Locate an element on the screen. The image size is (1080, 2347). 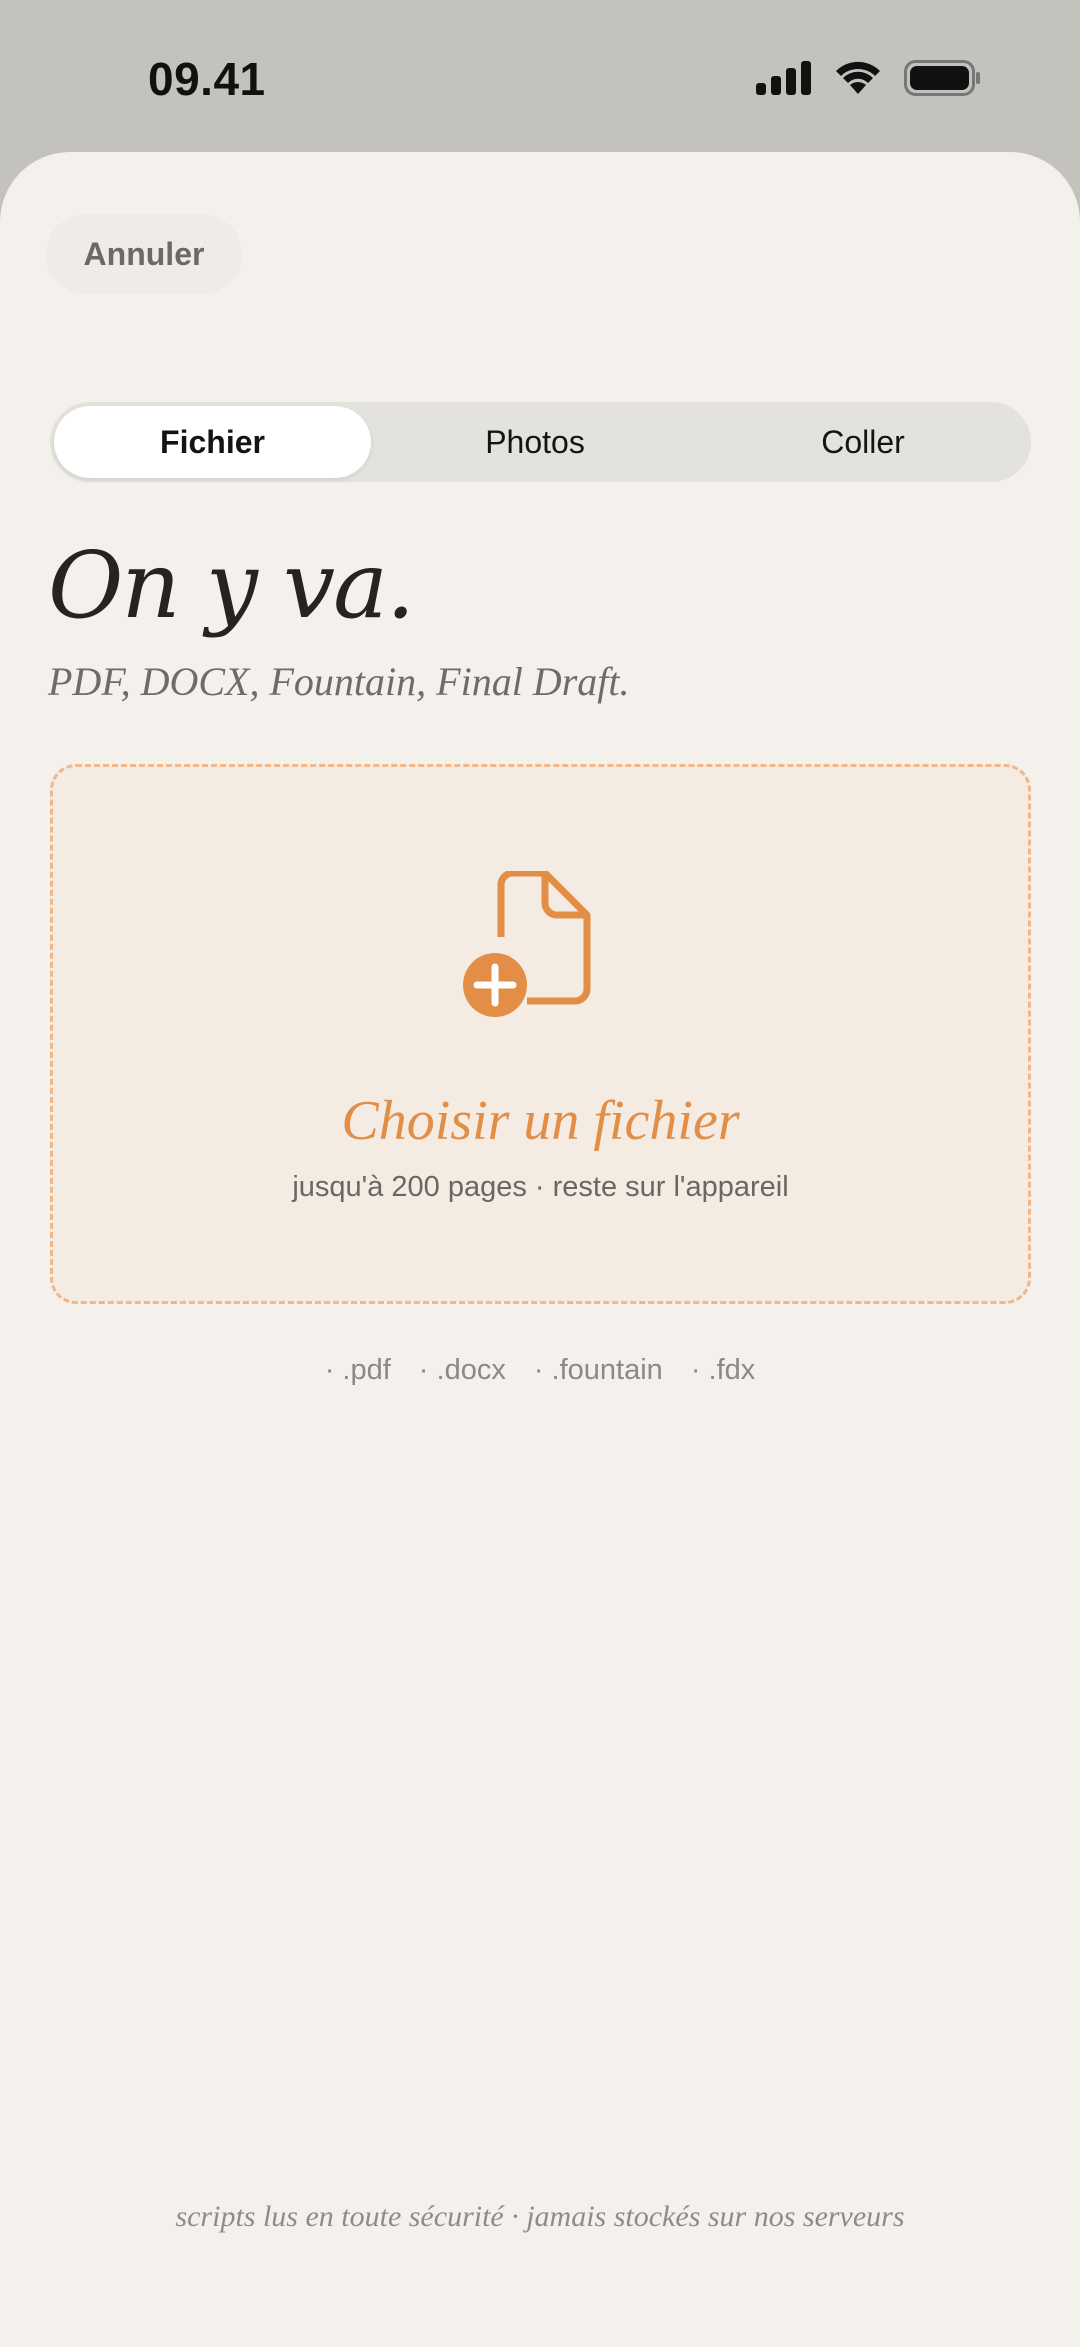
format-fountain: · .fountain is located at coordinates (598, 1370).